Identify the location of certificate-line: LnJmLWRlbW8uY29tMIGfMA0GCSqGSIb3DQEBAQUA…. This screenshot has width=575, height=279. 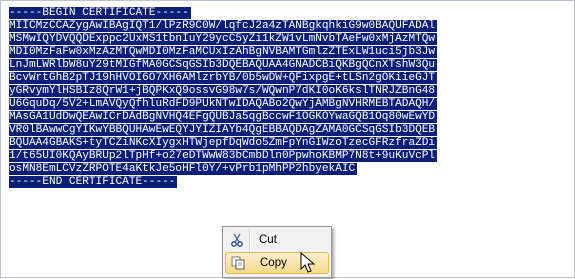
(289, 65).